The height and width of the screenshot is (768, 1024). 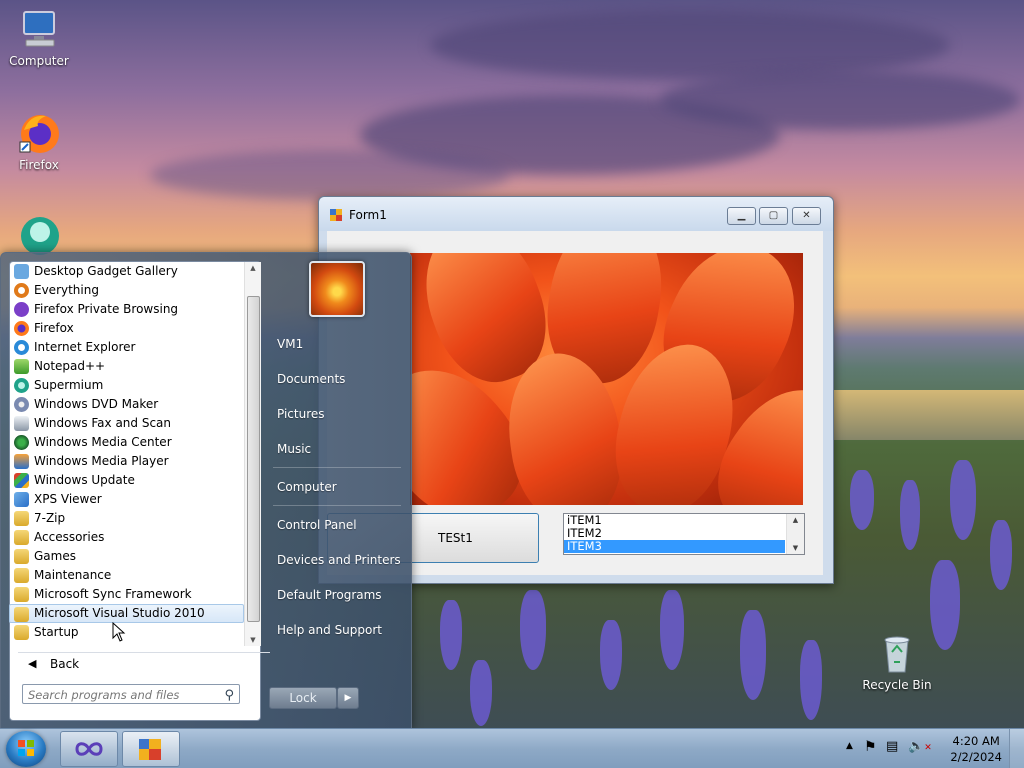 I want to click on taskbar: ▲ ⚑ ▤ 🔈✕ 4:20 AM 2/2/2024, so click(x=512, y=748).